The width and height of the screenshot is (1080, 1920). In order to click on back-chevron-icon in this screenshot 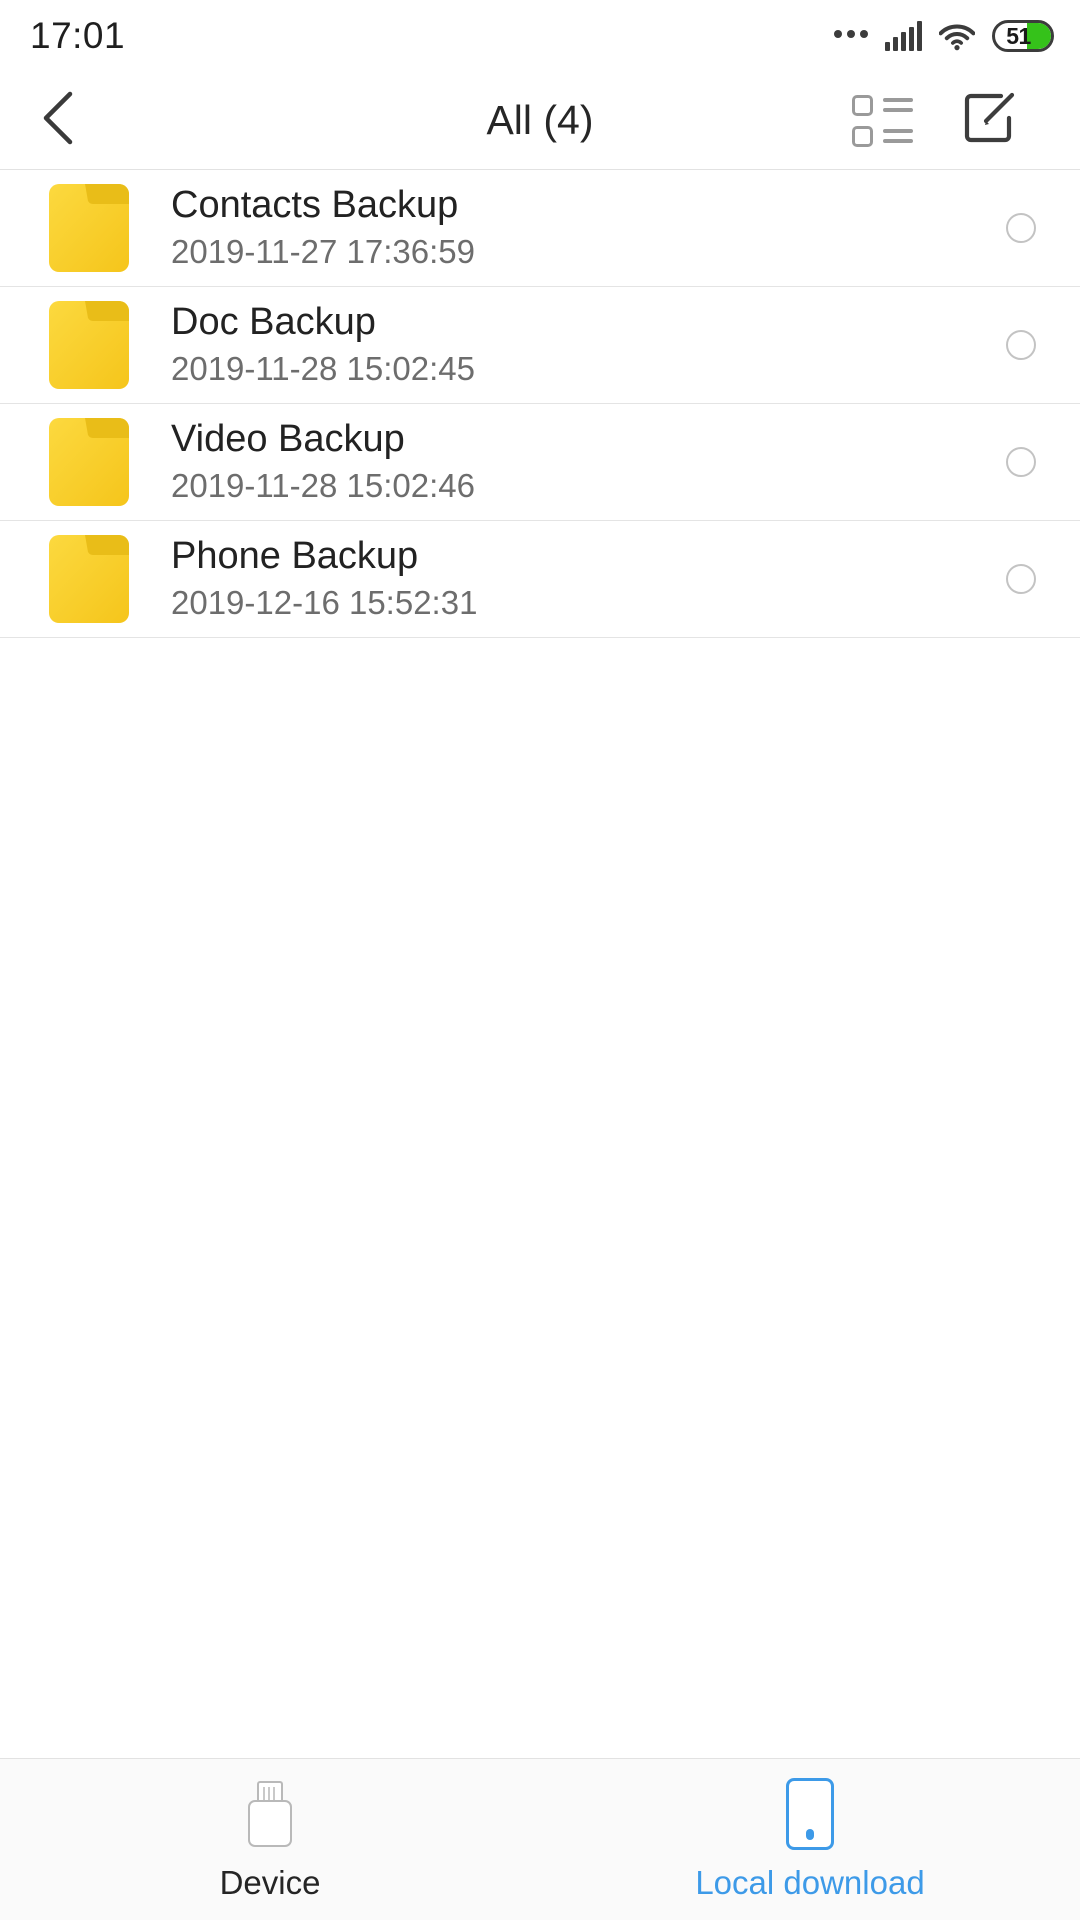, I will do `click(60, 120)`.